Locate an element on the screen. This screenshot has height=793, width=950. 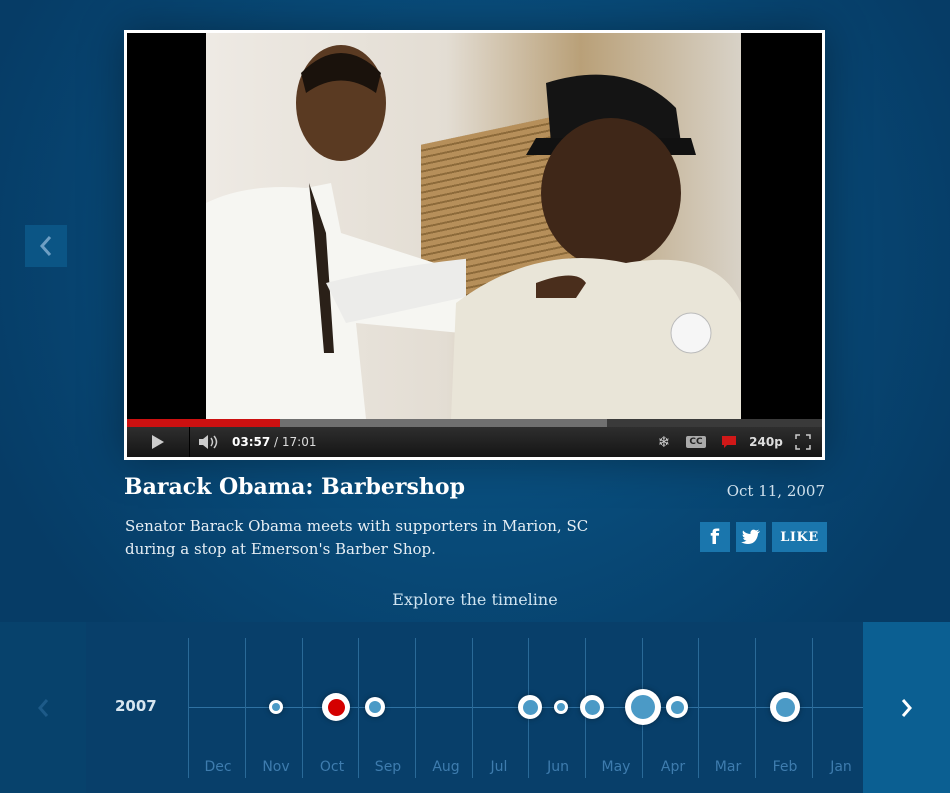
explore-timeline-heading: Explore the timeline is located at coordinates (475, 599).